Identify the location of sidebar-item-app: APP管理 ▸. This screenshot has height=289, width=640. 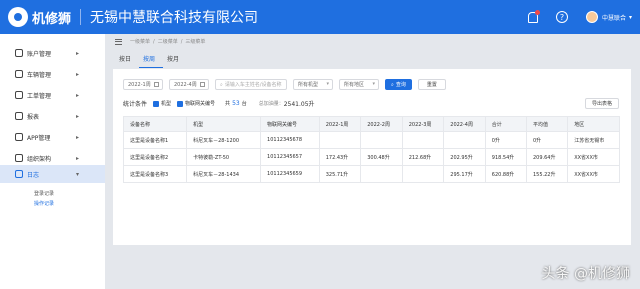
(52, 137).